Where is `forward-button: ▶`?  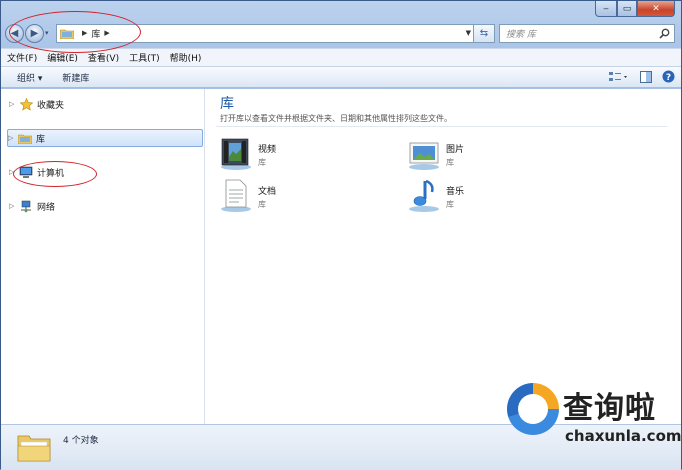 forward-button: ▶ is located at coordinates (34, 33).